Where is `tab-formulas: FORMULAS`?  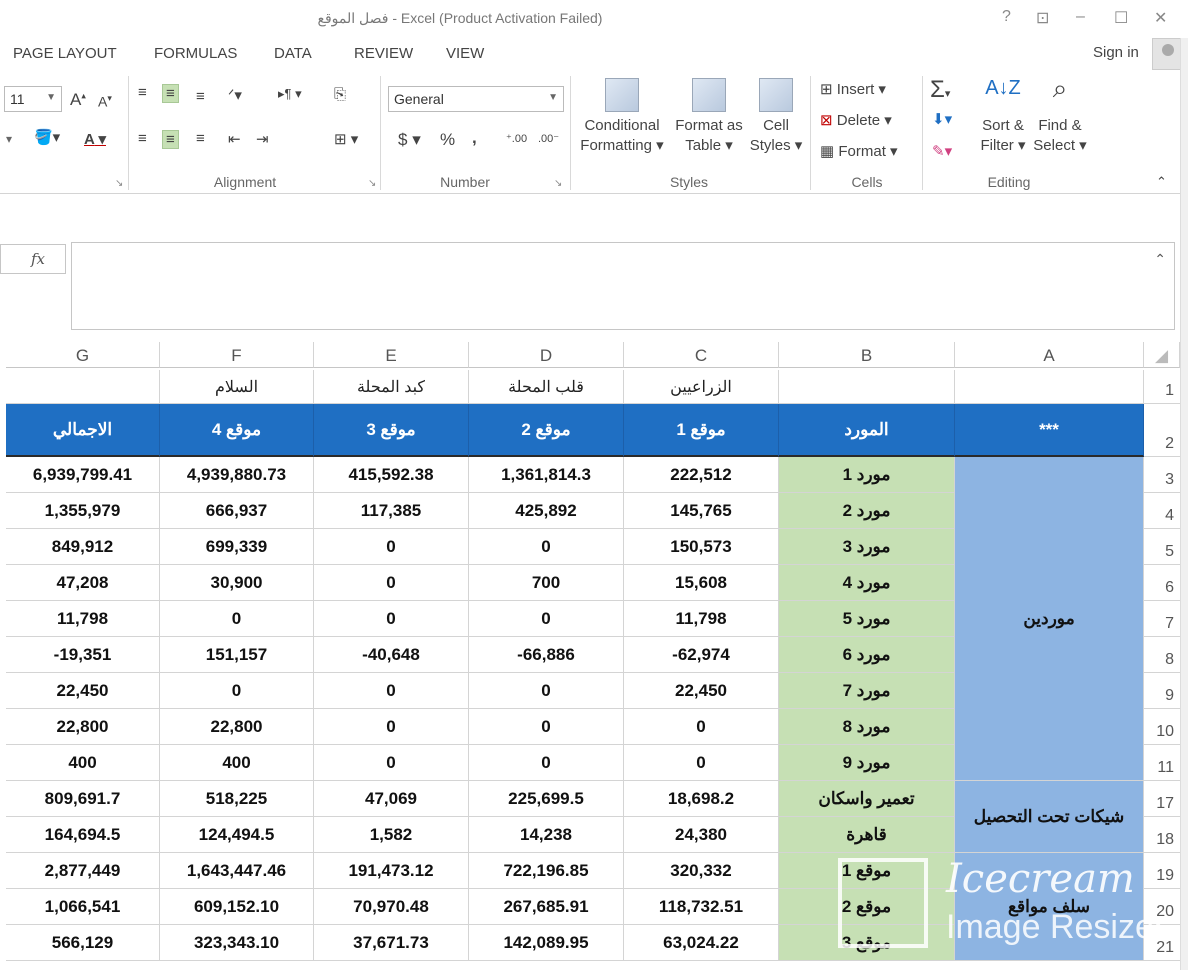 tab-formulas: FORMULAS is located at coordinates (195, 53).